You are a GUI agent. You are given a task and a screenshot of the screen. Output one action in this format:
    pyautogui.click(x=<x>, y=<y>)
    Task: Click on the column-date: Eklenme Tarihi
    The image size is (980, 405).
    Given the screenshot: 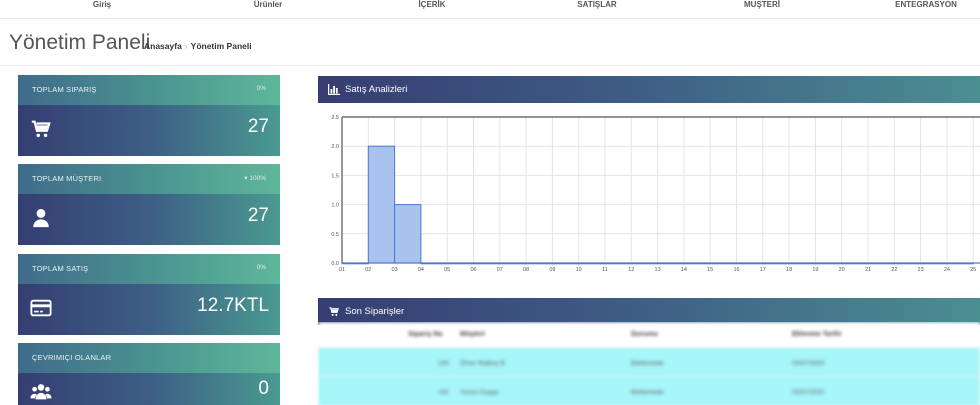 What is the action you would take?
    pyautogui.click(x=817, y=334)
    